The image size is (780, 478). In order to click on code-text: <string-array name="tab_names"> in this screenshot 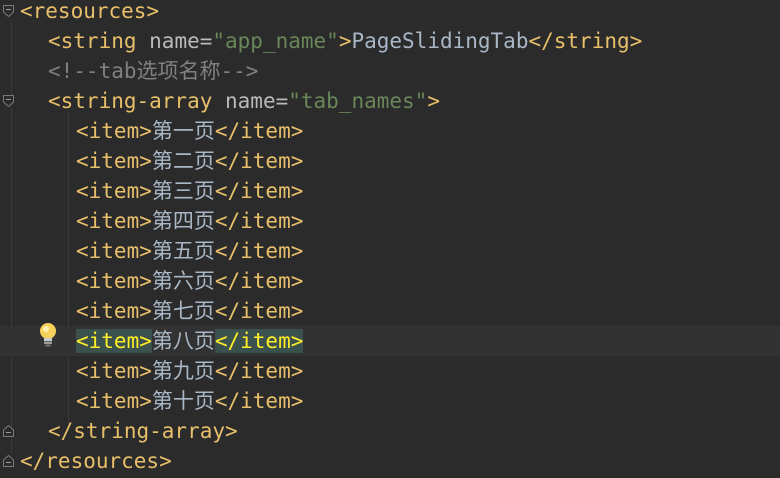, I will do `click(244, 101)`.